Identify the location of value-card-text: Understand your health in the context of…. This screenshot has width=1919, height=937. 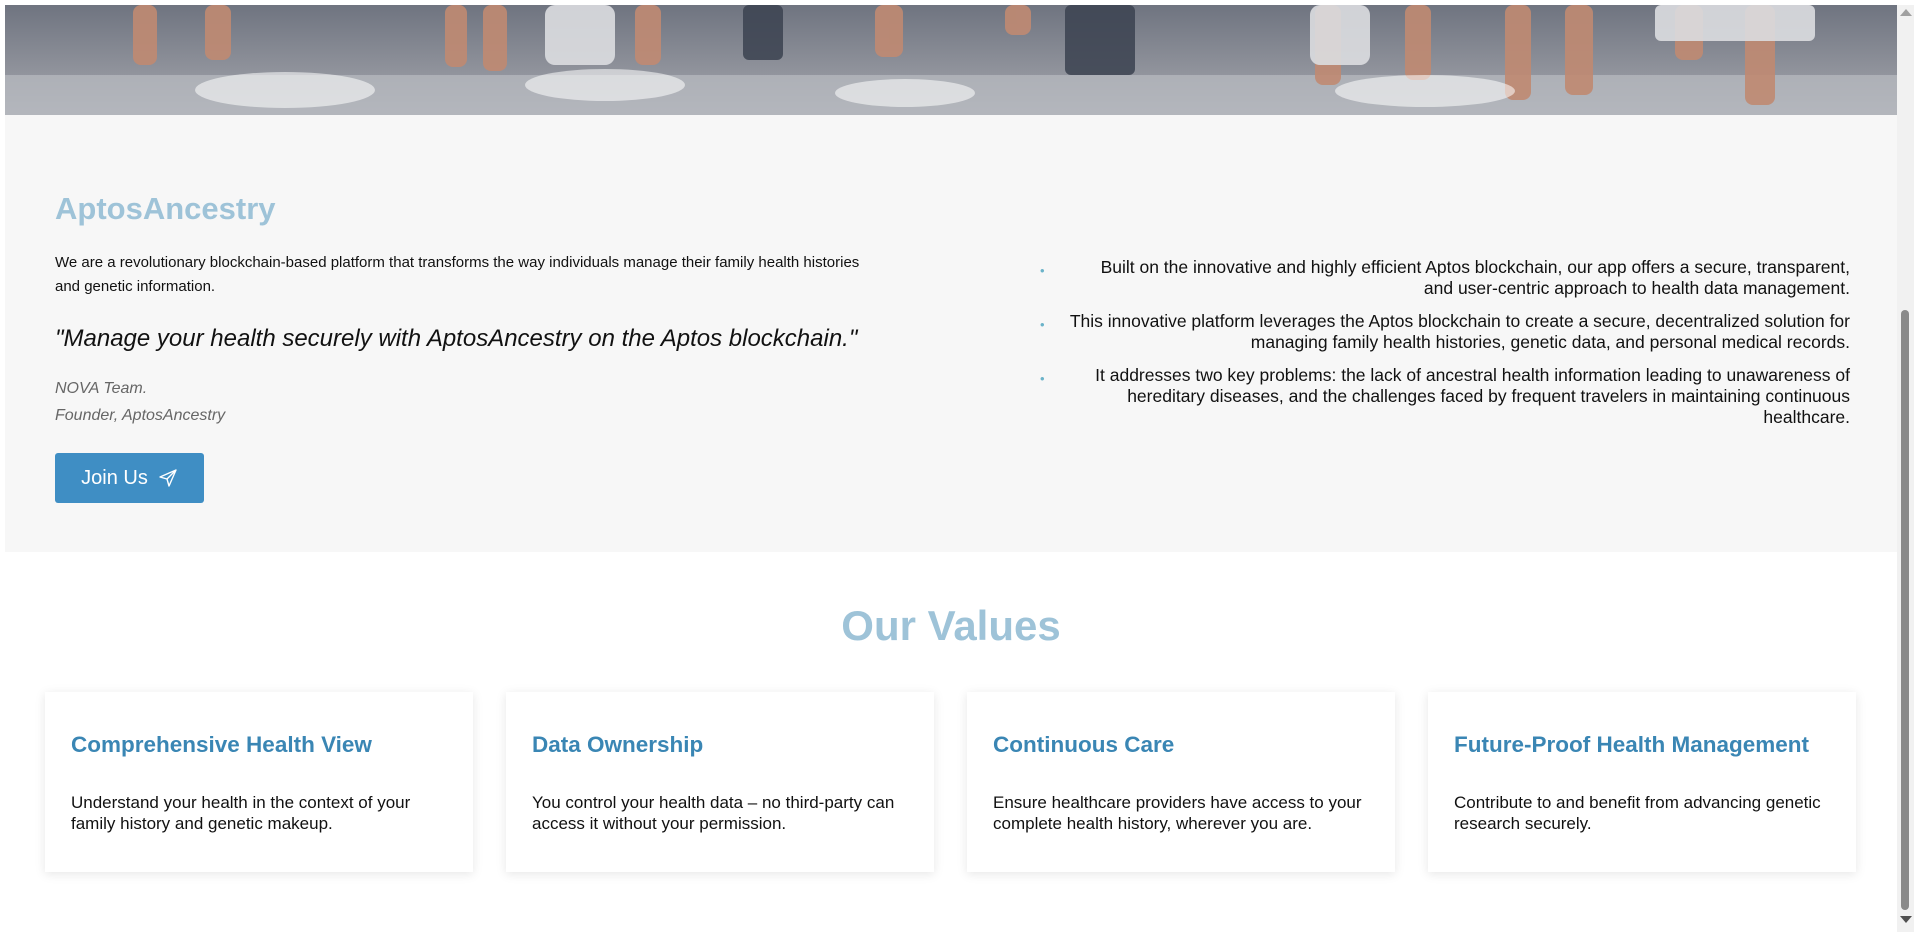
(241, 813).